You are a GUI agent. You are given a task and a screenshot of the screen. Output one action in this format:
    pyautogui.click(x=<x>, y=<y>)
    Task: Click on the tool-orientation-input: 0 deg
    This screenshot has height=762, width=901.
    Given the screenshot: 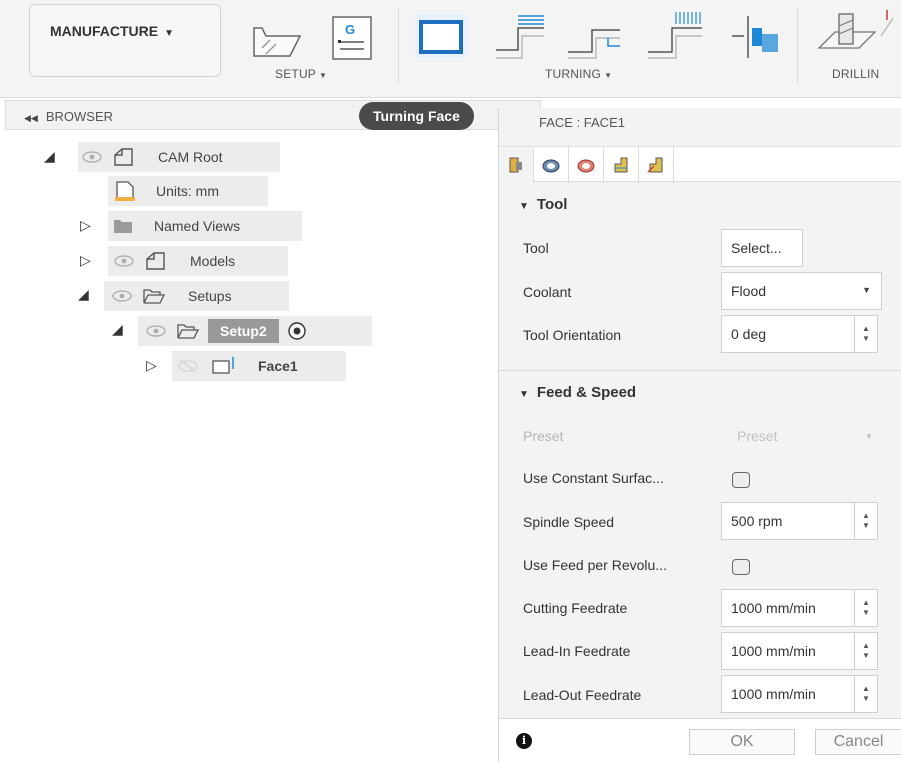 What is the action you would take?
    pyautogui.click(x=791, y=334)
    